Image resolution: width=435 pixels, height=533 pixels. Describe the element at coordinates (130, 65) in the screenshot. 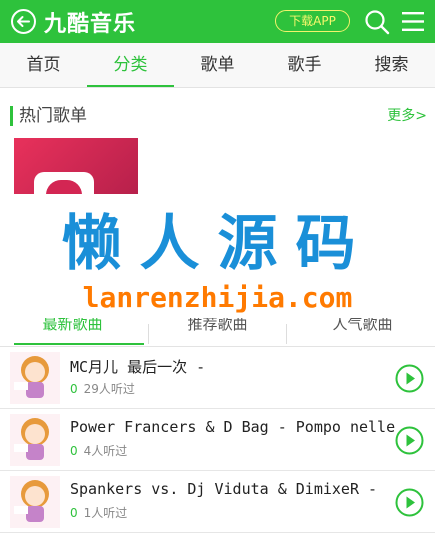

I see `tab-category: 分类` at that location.